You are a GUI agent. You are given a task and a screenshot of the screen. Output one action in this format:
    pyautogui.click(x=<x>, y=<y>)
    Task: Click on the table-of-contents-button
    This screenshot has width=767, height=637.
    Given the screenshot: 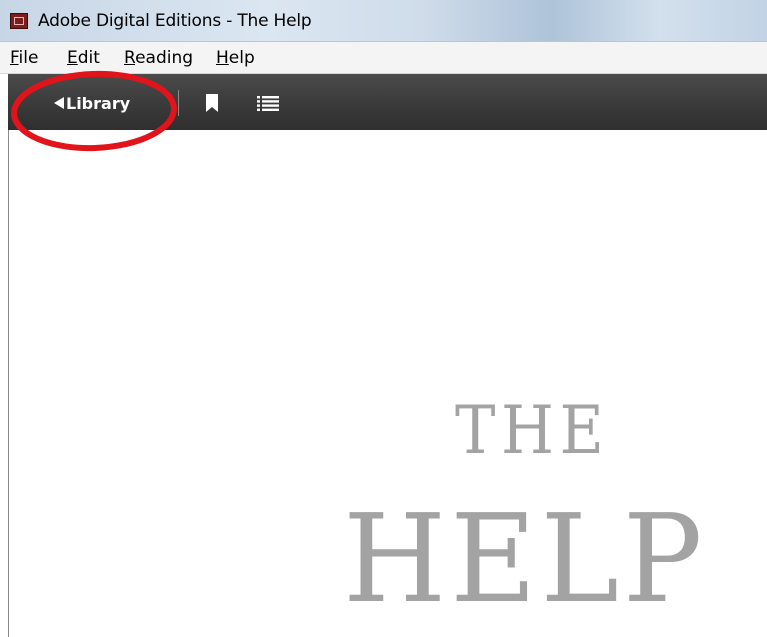 What is the action you would take?
    pyautogui.click(x=268, y=103)
    